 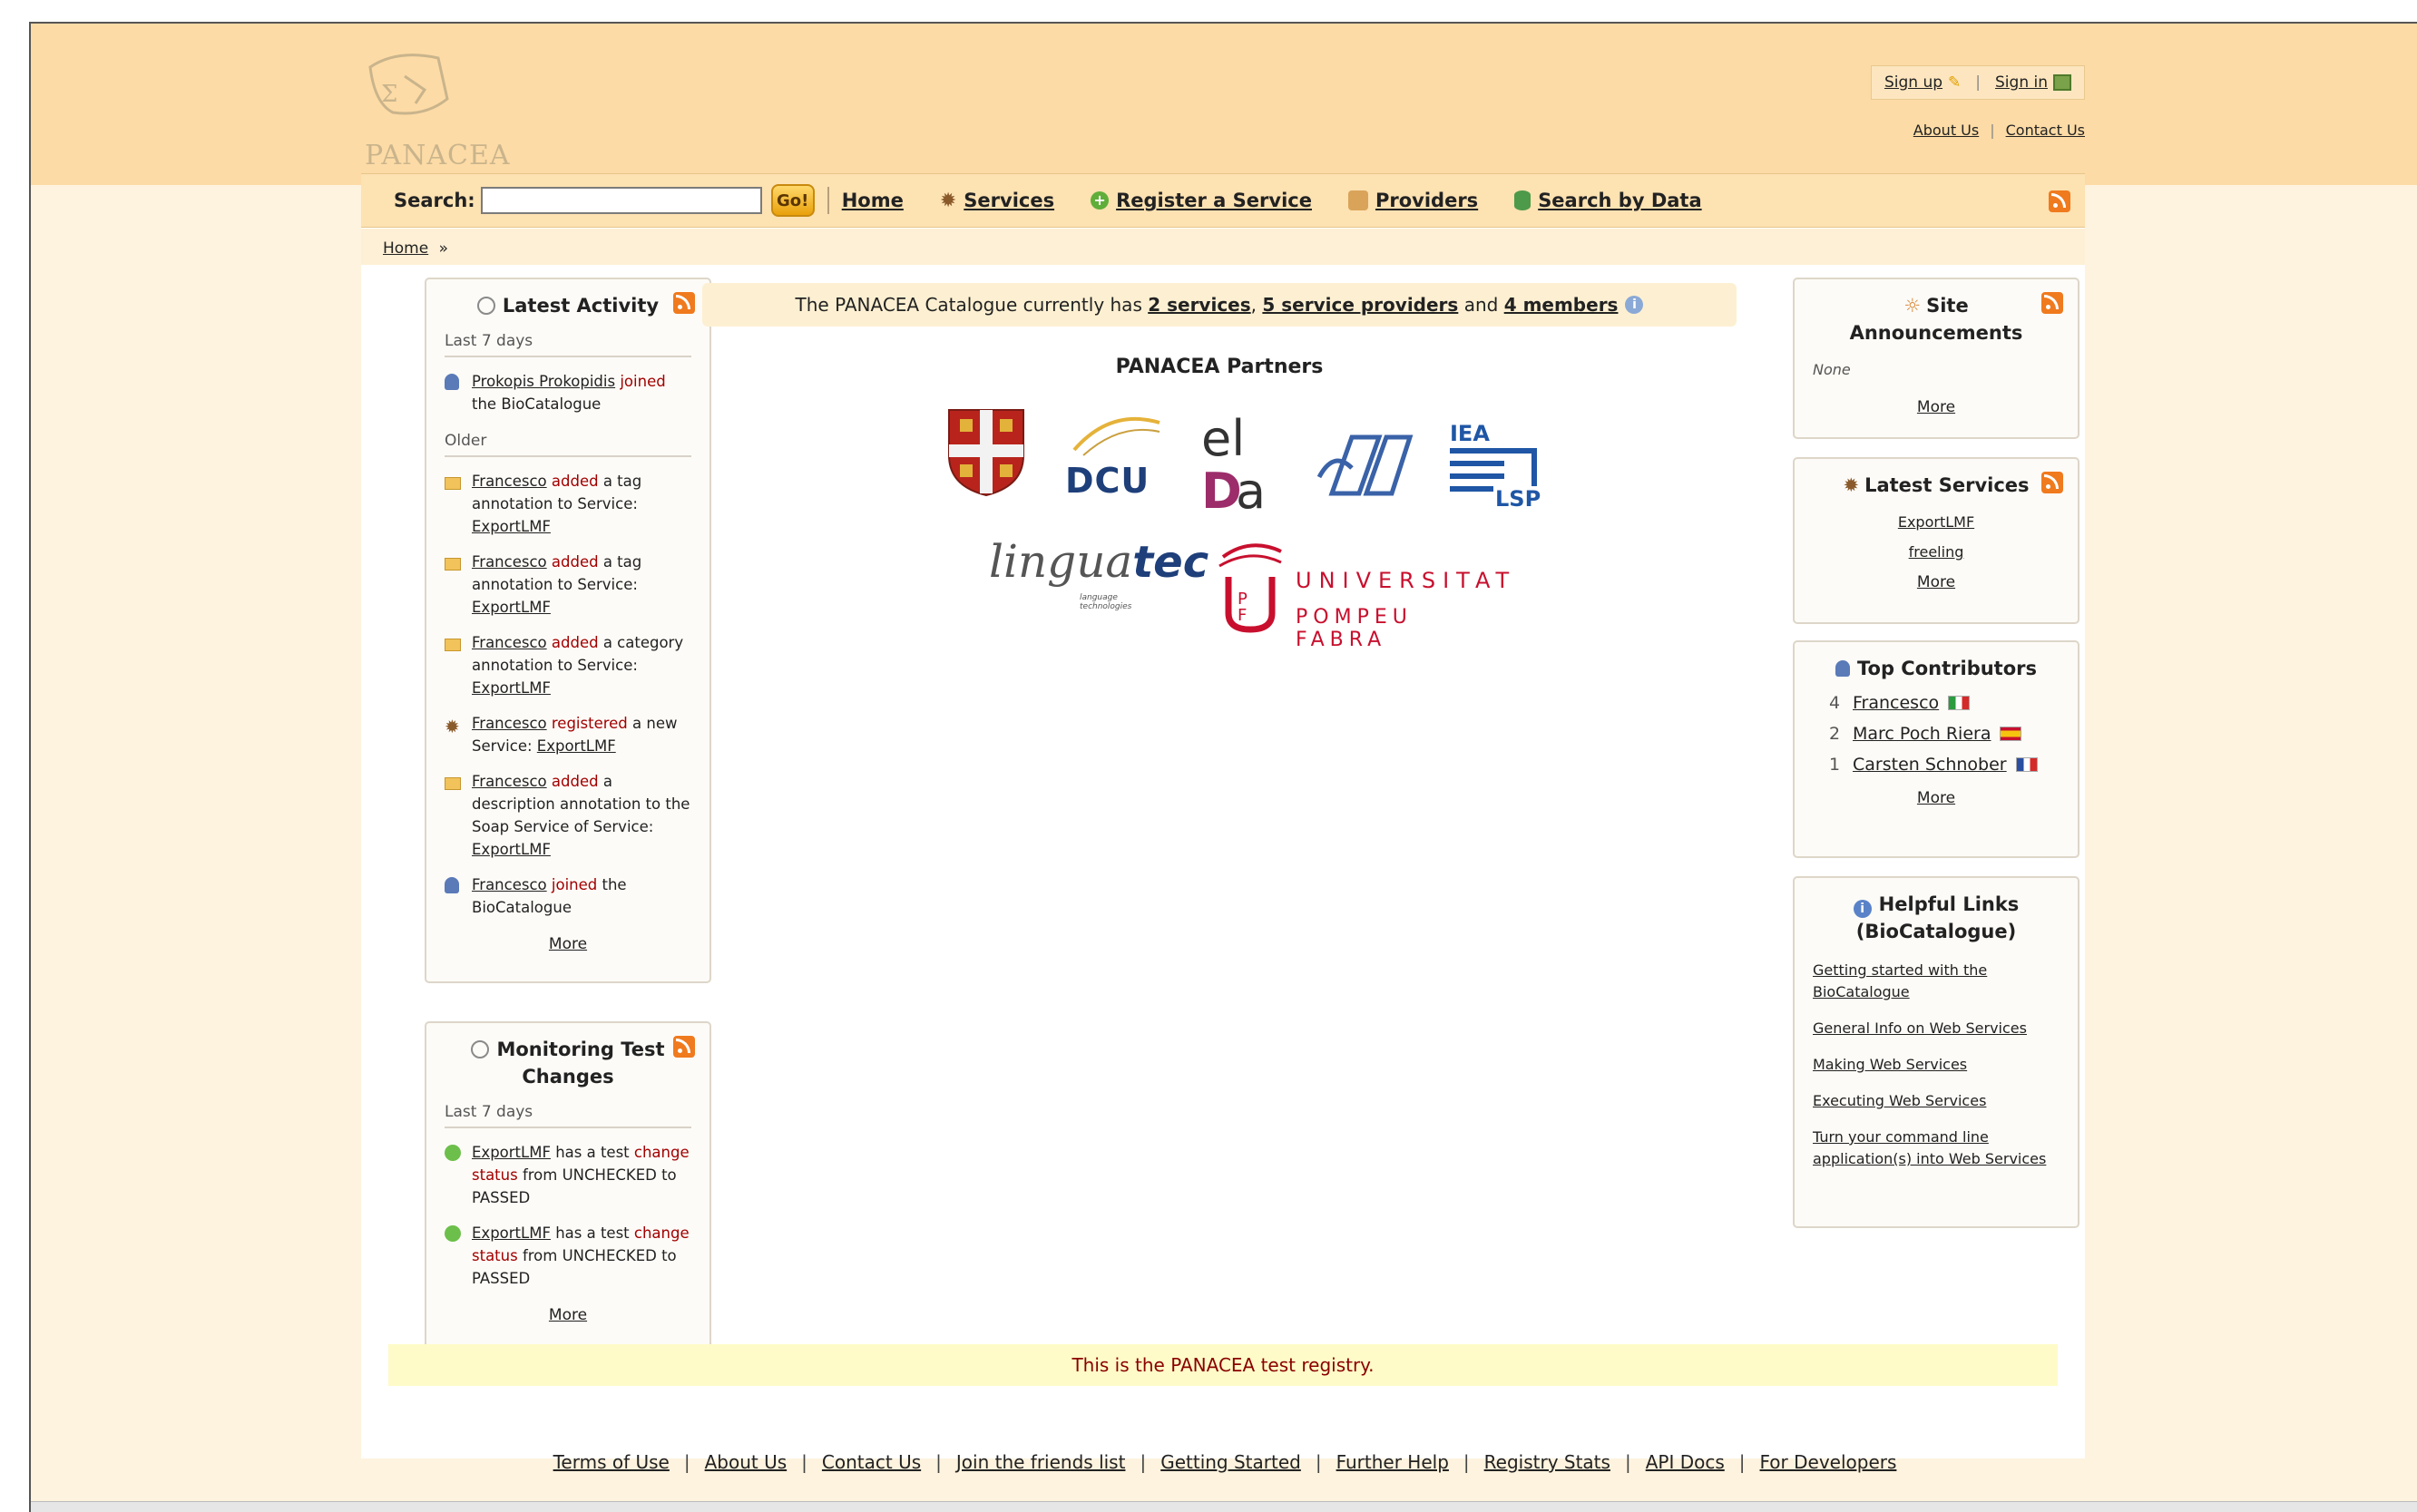 What do you see at coordinates (458, 585) in the screenshot?
I see `note-icon` at bounding box center [458, 585].